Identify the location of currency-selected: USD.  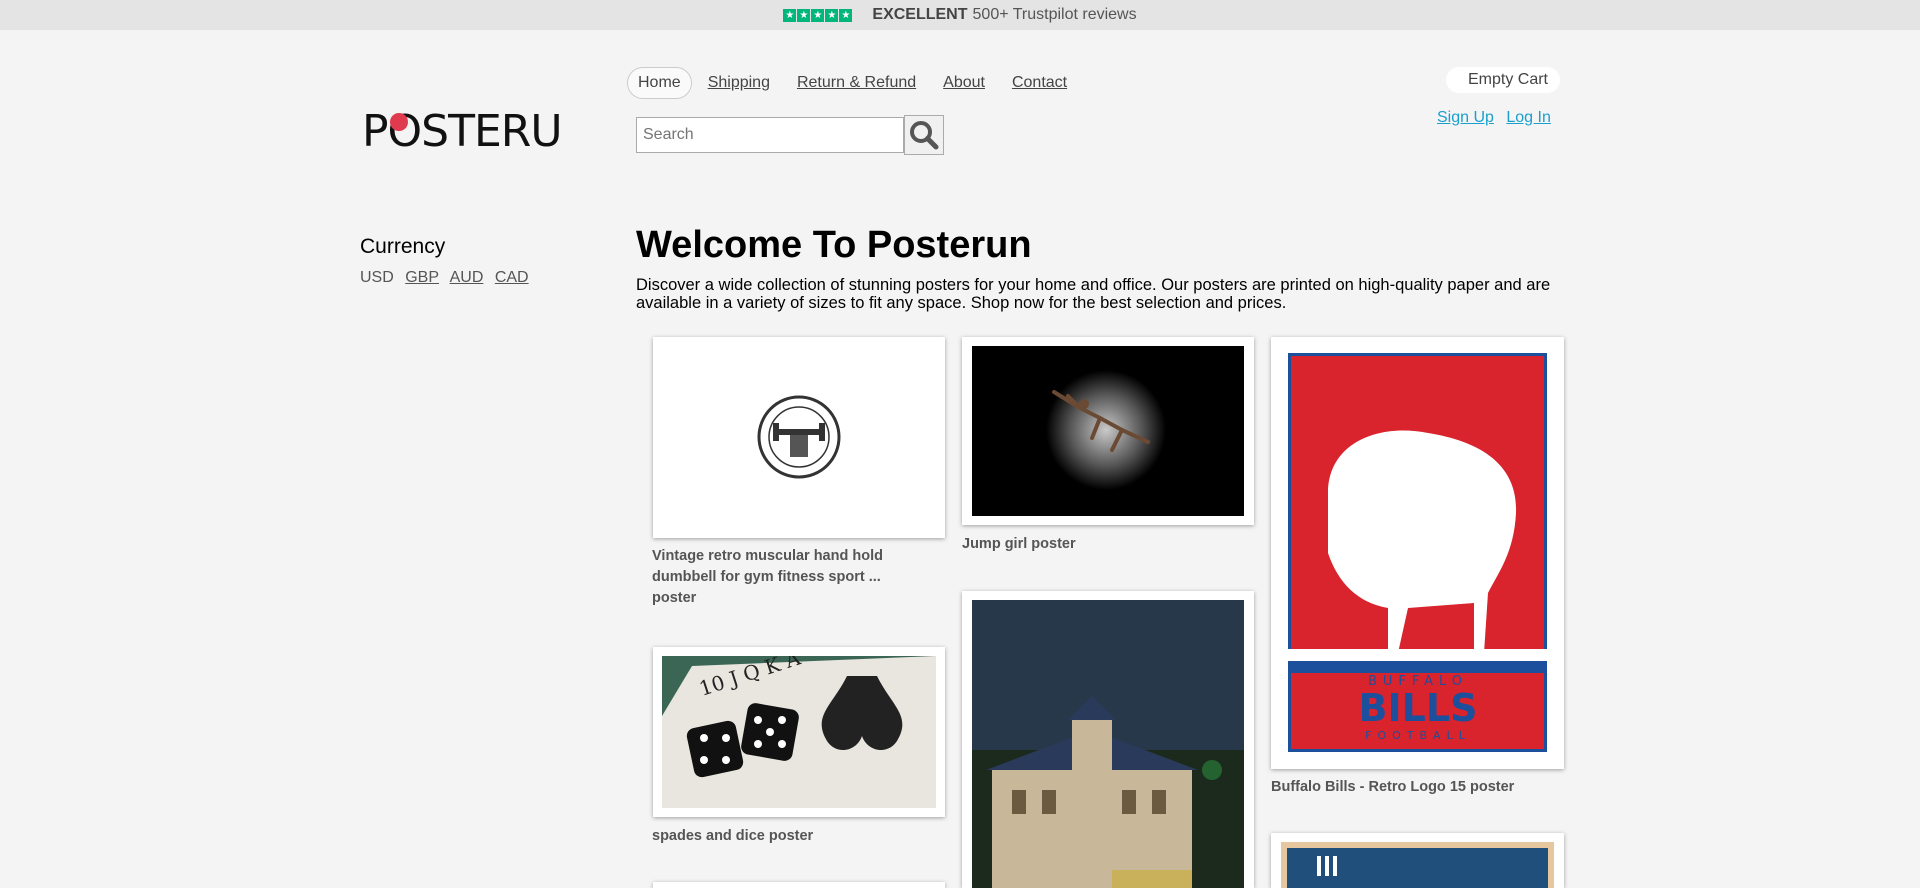
(377, 277).